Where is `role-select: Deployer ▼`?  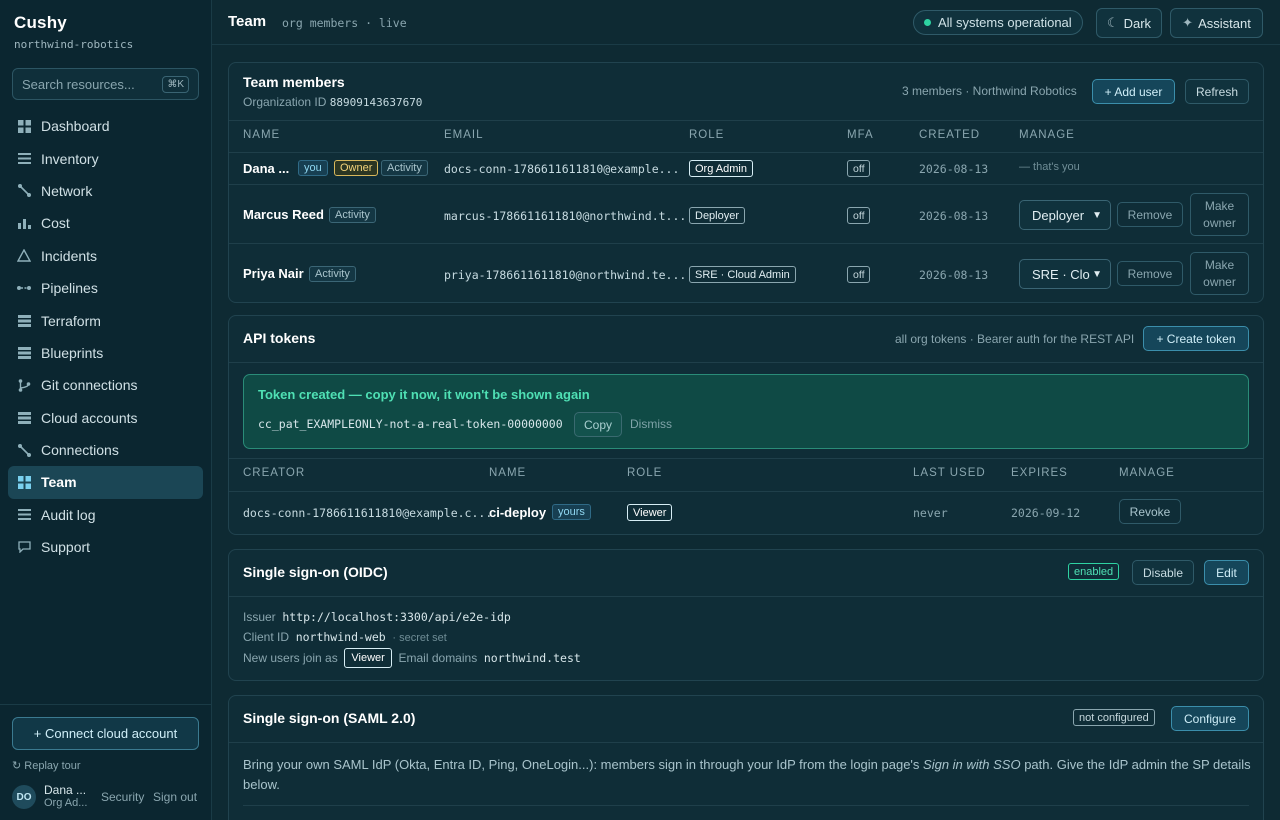
role-select: Deployer ▼ is located at coordinates (1065, 215).